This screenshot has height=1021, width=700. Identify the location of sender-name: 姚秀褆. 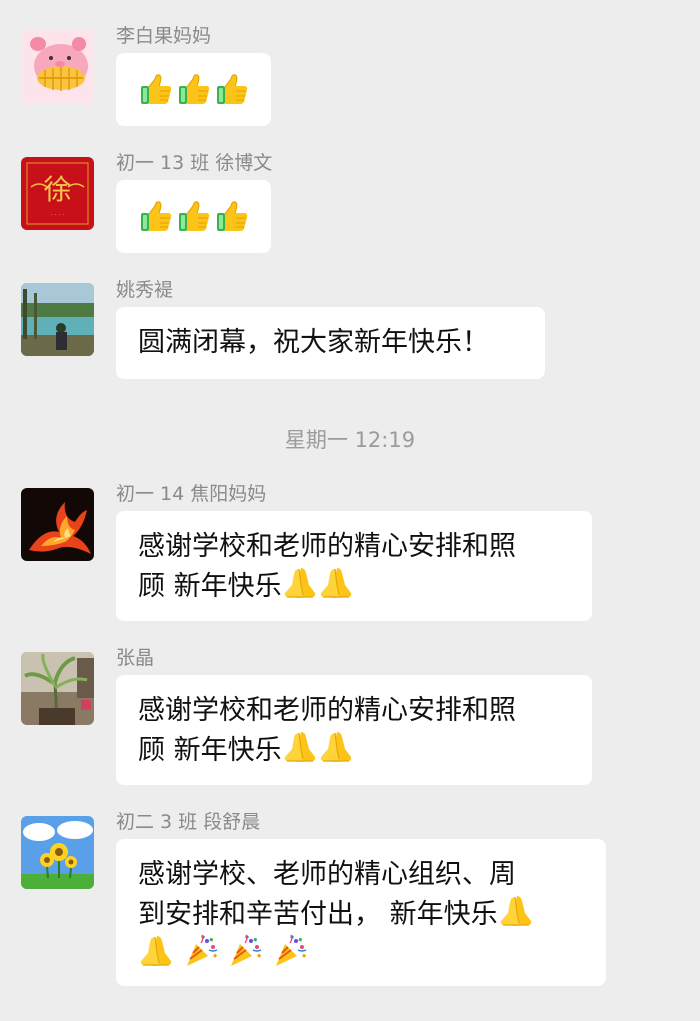
(145, 290).